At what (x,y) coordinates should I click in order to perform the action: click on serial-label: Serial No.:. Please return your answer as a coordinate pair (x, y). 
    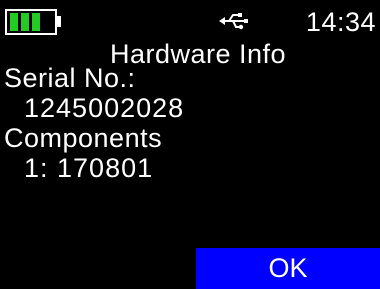
    Looking at the image, I should click on (70, 78).